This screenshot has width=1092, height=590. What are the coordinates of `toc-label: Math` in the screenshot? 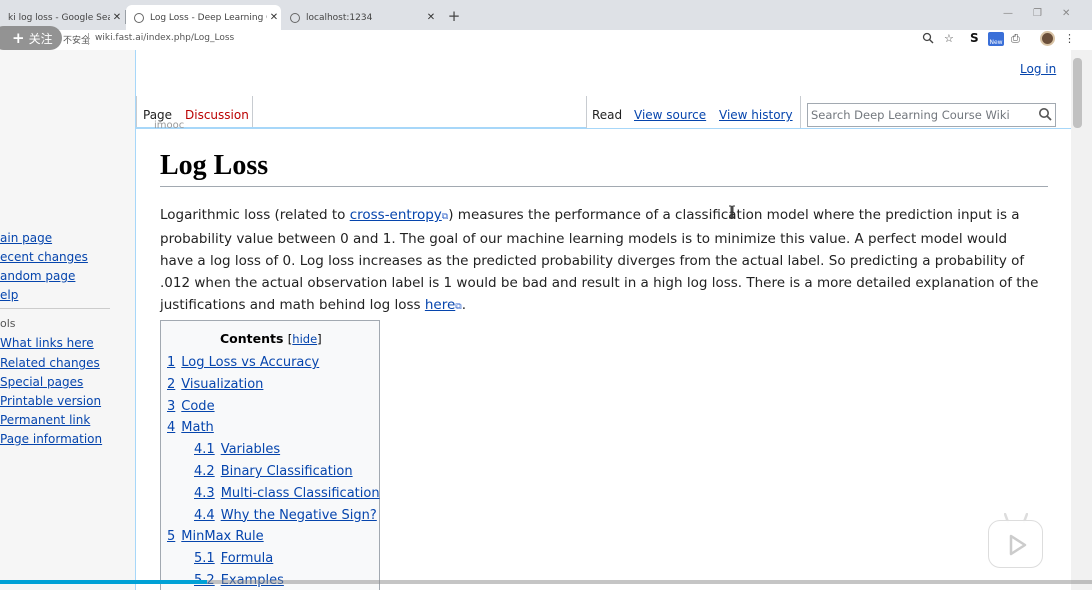 It's located at (197, 428).